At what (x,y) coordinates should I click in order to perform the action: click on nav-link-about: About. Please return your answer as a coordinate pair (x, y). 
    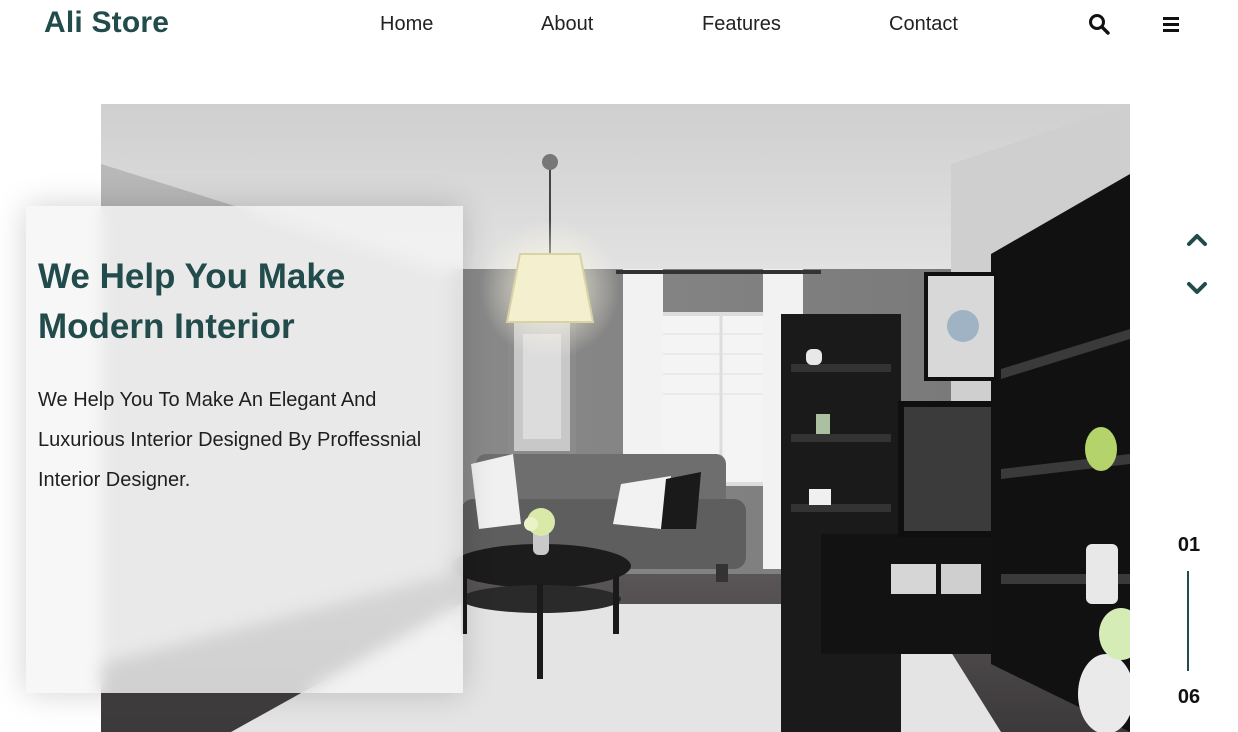
    Looking at the image, I should click on (567, 24).